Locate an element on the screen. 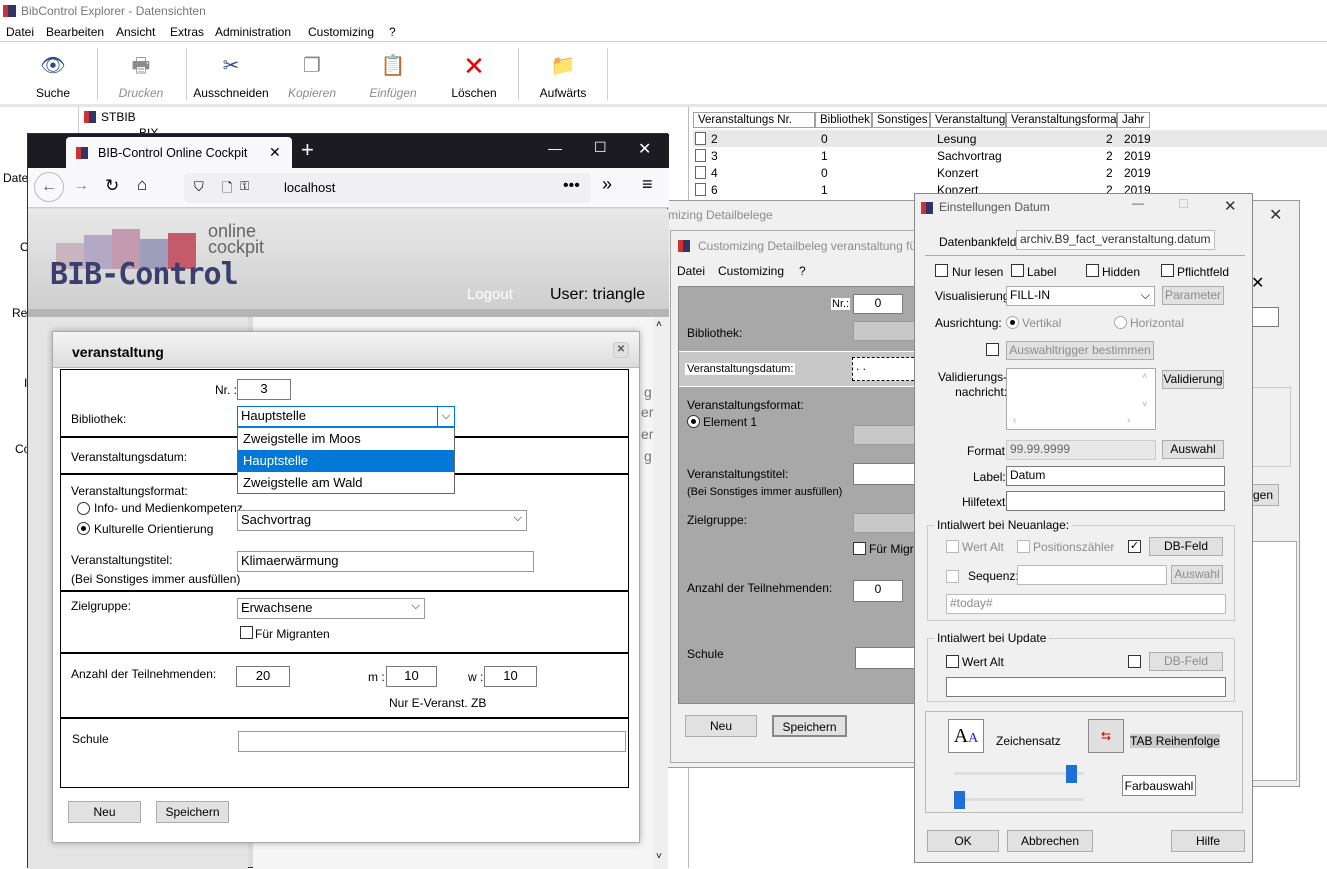 The height and width of the screenshot is (869, 1327). chevron-down-icon: ⌵ is located at coordinates (445, 416).